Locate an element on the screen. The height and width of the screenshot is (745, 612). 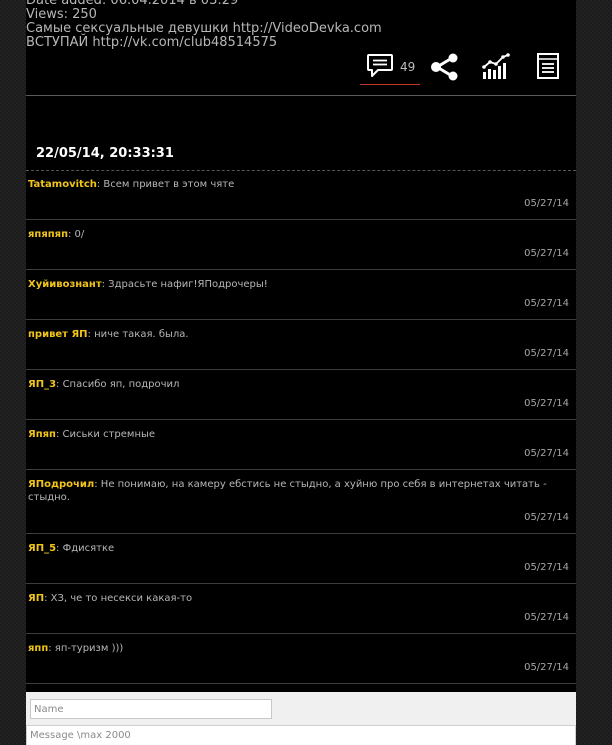
message-text: : Спасибо яп, подрочил is located at coordinates (118, 384).